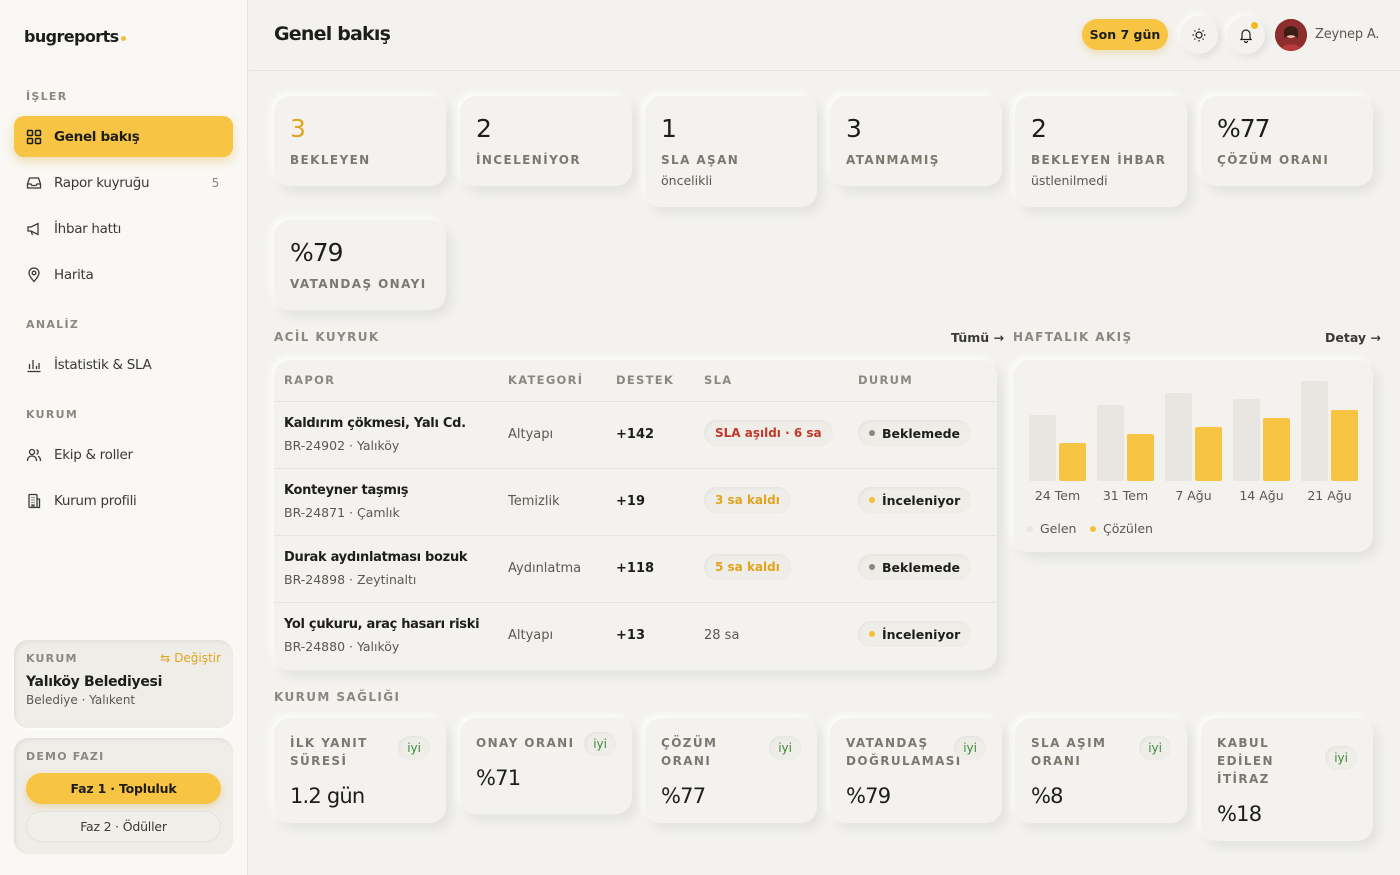  Describe the element at coordinates (33, 228) in the screenshot. I see `megaphone-icon` at that location.